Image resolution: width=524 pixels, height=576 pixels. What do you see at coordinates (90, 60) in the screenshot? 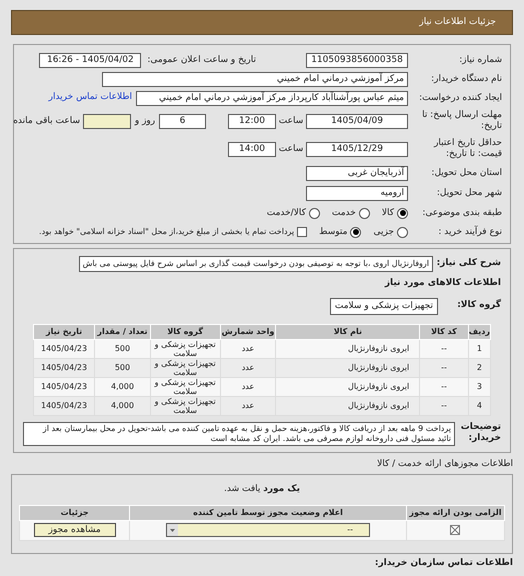
I see `field-value: 1405/04/02 - 16:26` at bounding box center [90, 60].